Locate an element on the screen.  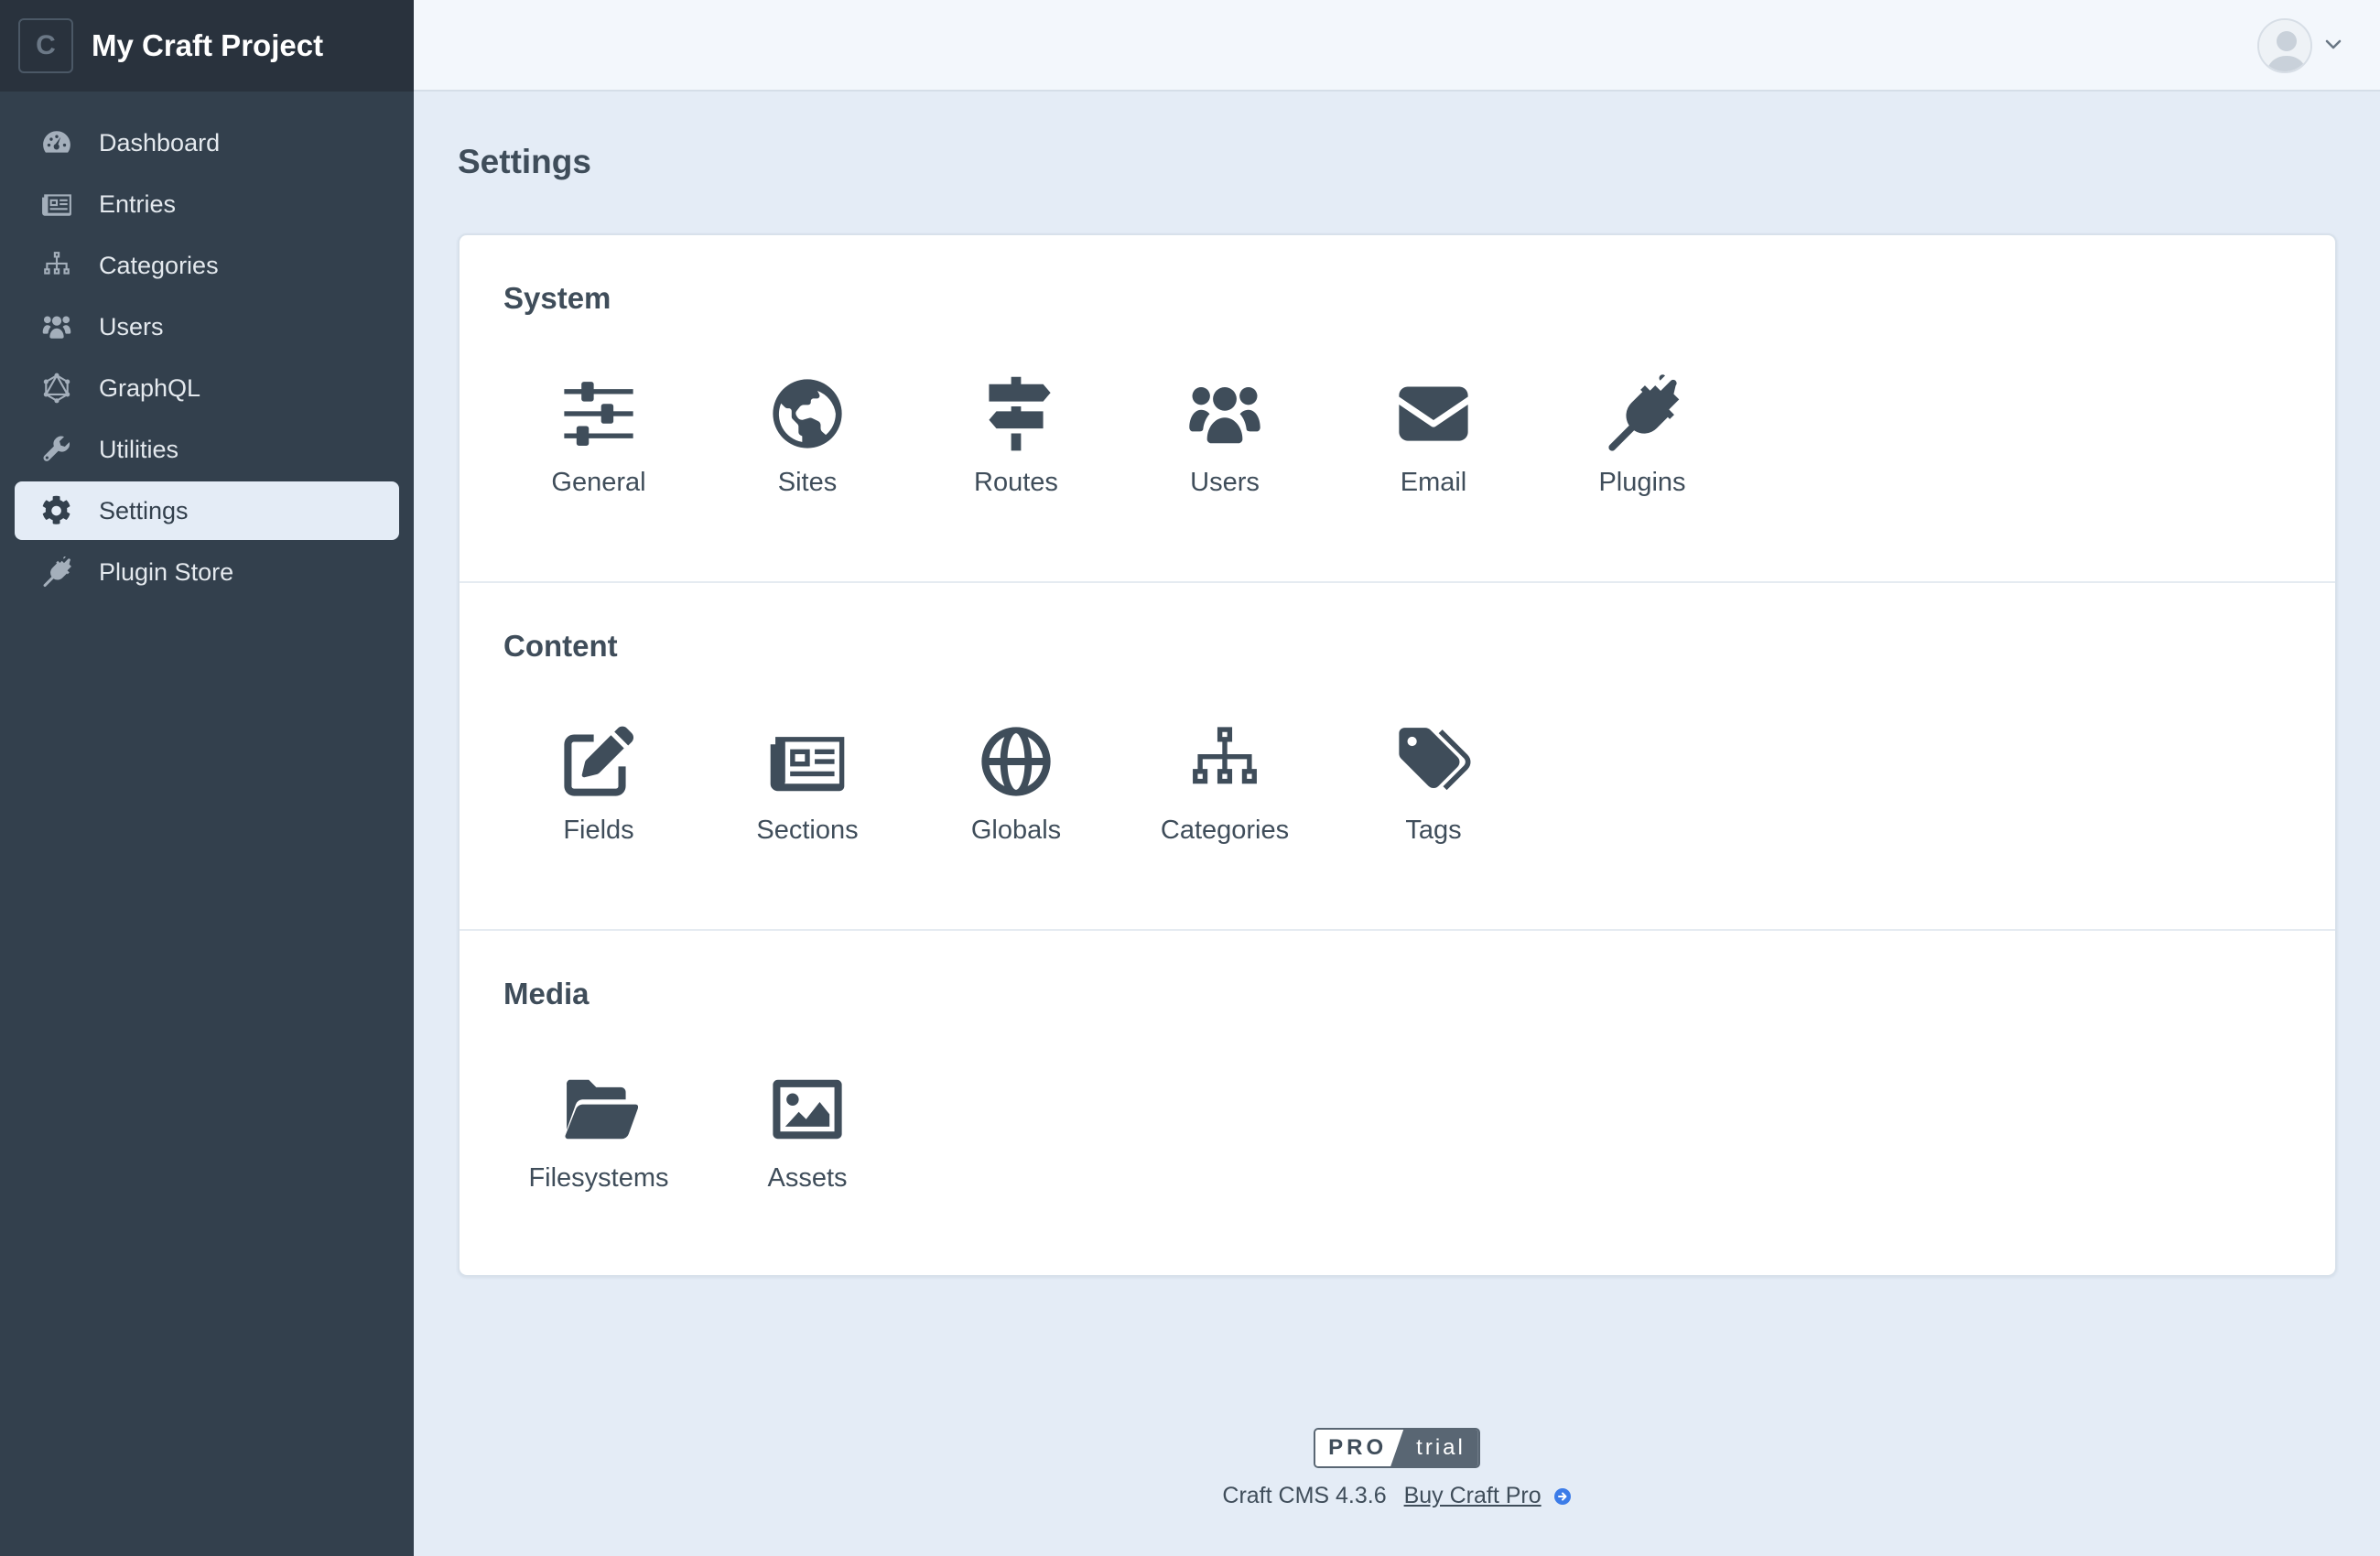
envelope-icon is located at coordinates (1433, 414).